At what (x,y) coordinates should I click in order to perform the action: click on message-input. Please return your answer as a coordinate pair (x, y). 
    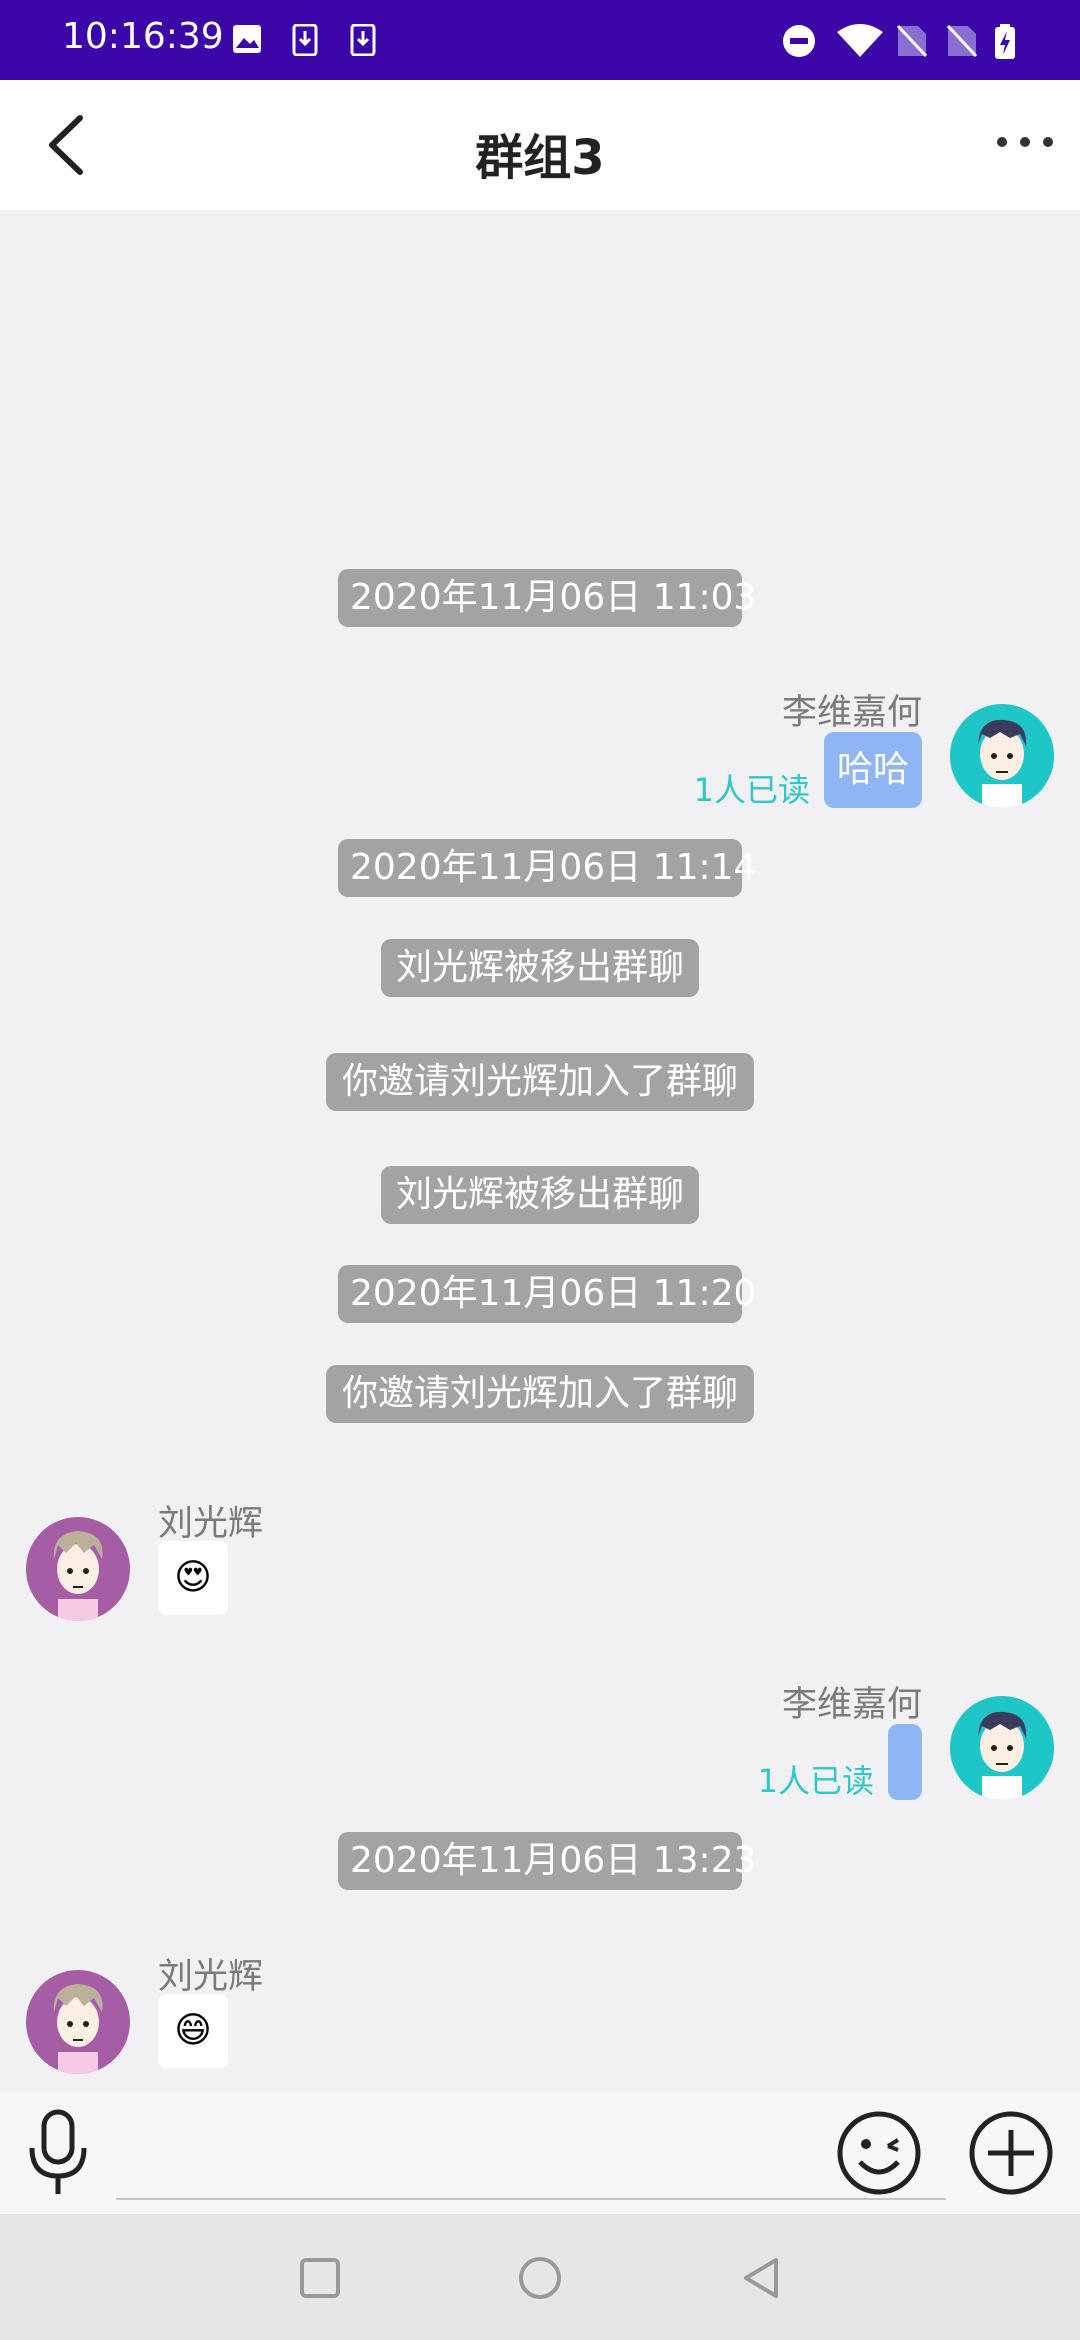
    Looking at the image, I should click on (531, 2155).